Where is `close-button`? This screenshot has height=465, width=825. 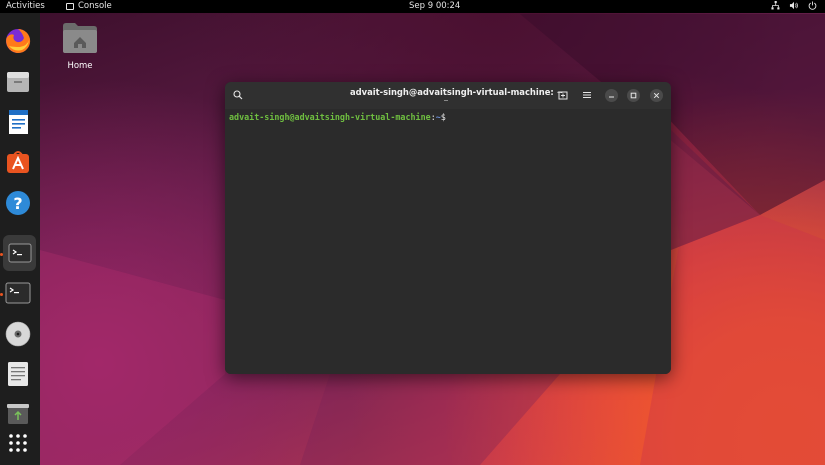 close-button is located at coordinates (656, 95).